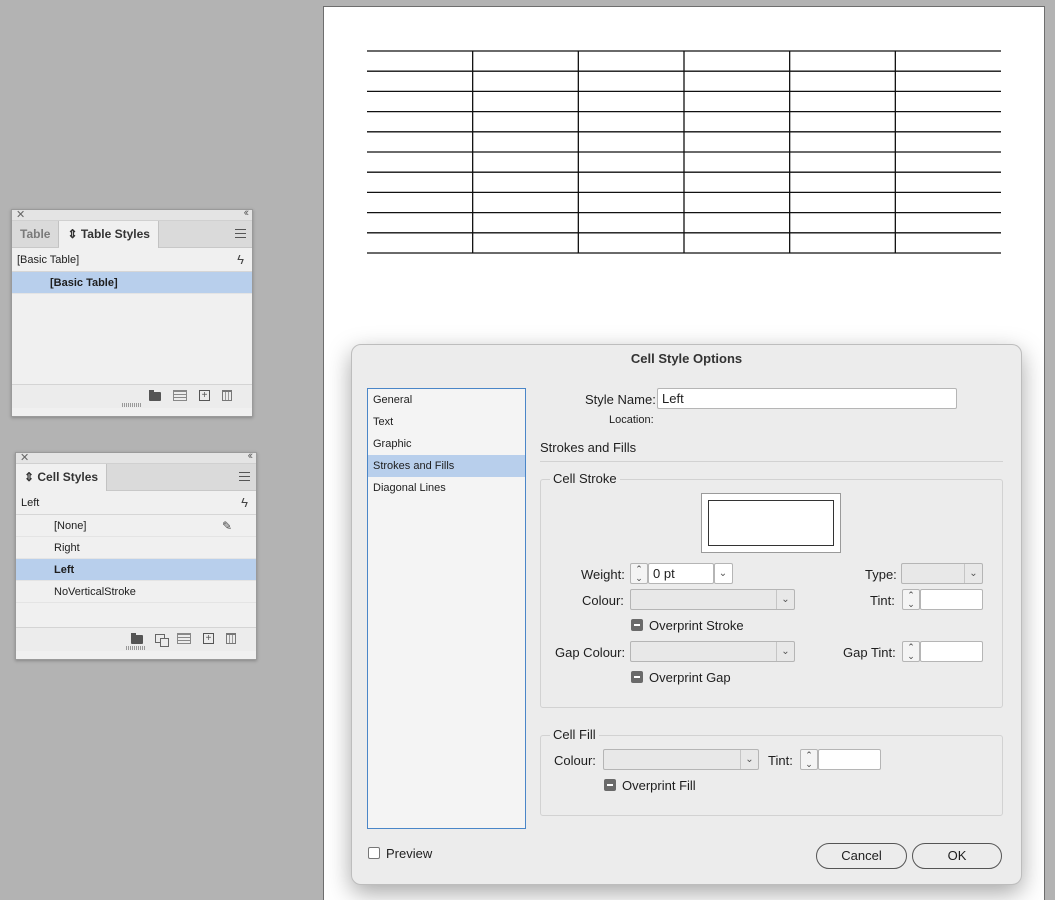 The image size is (1055, 900). Describe the element at coordinates (712, 651) in the screenshot. I see `gap-colour-dropdown: ⌄` at that location.